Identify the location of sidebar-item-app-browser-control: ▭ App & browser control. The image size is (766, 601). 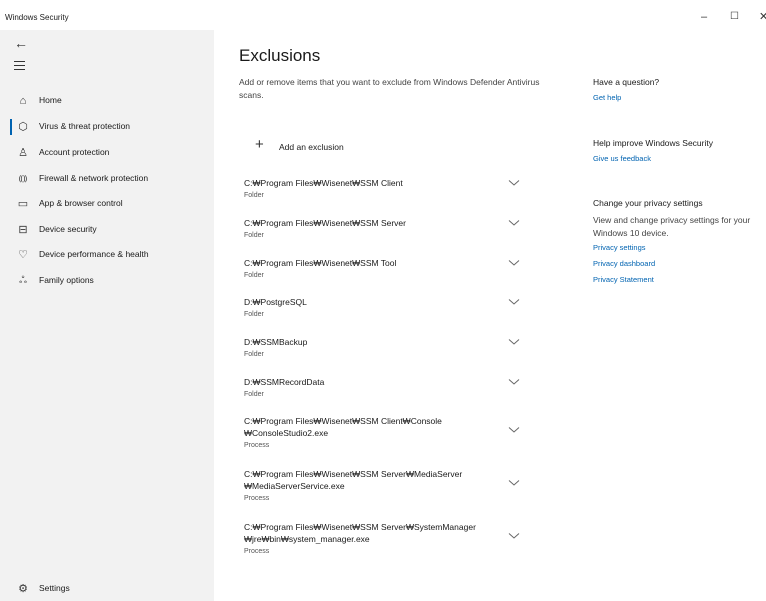
(107, 205).